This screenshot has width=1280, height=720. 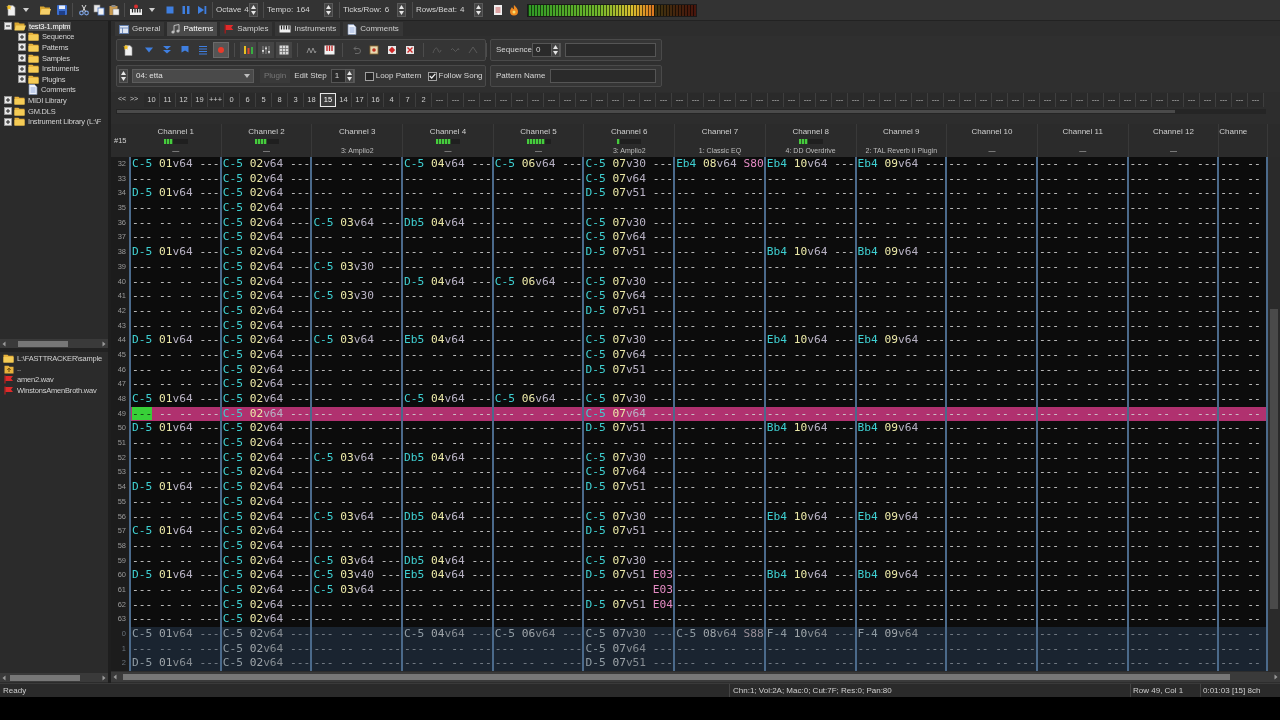 I want to click on double-triangle-icon, so click(x=167, y=50).